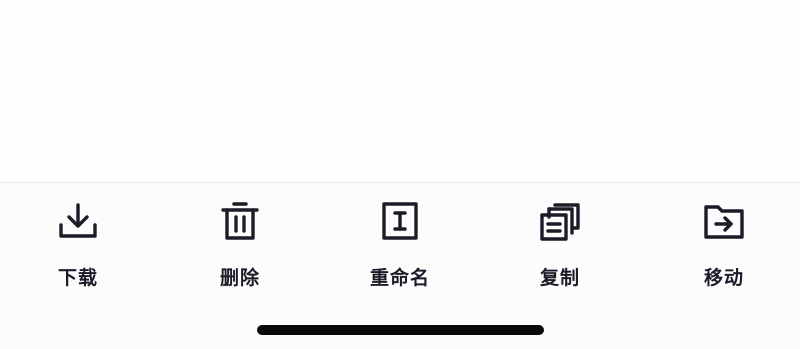  What do you see at coordinates (400, 221) in the screenshot?
I see `rename-icon` at bounding box center [400, 221].